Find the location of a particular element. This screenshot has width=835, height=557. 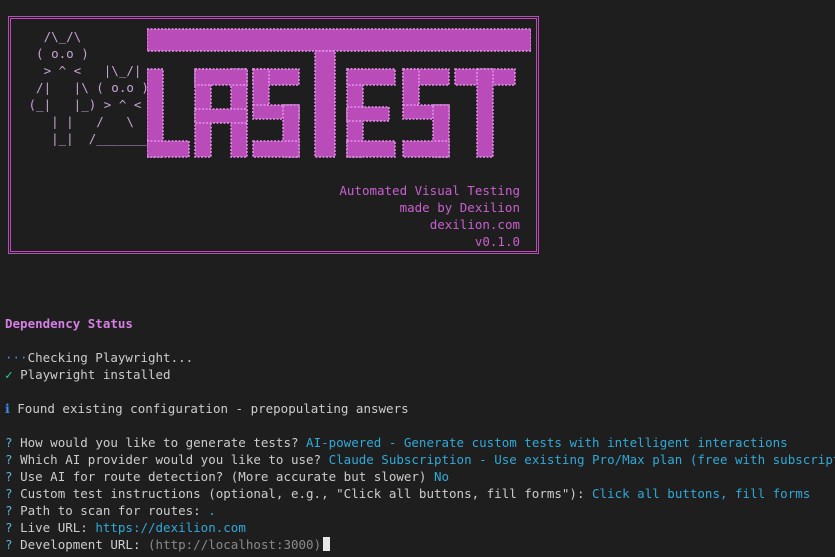

prompt-question: Path to scan for routes: is located at coordinates (110, 510).